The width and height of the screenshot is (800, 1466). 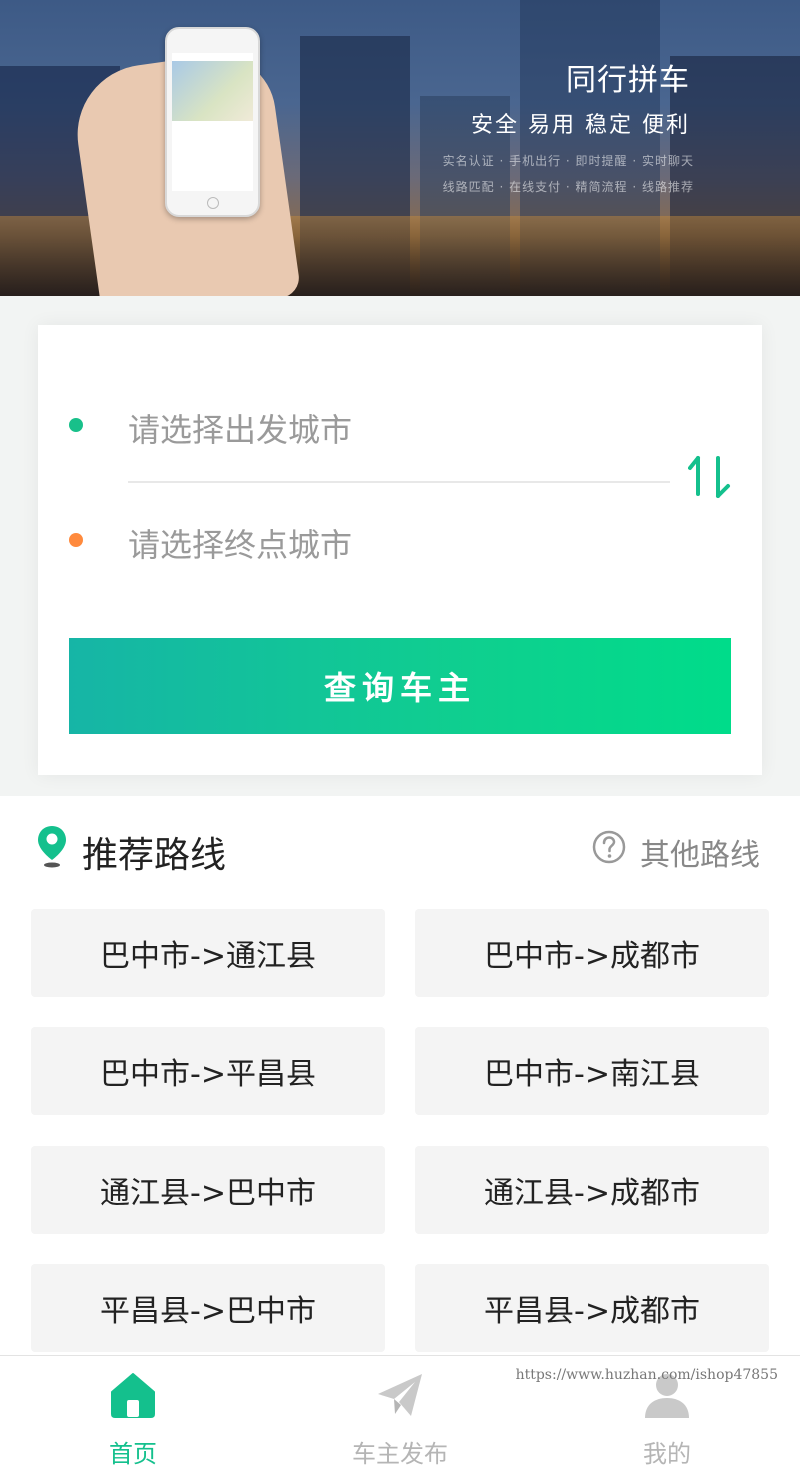 What do you see at coordinates (700, 852) in the screenshot?
I see `other-routes-link: 其他路线` at bounding box center [700, 852].